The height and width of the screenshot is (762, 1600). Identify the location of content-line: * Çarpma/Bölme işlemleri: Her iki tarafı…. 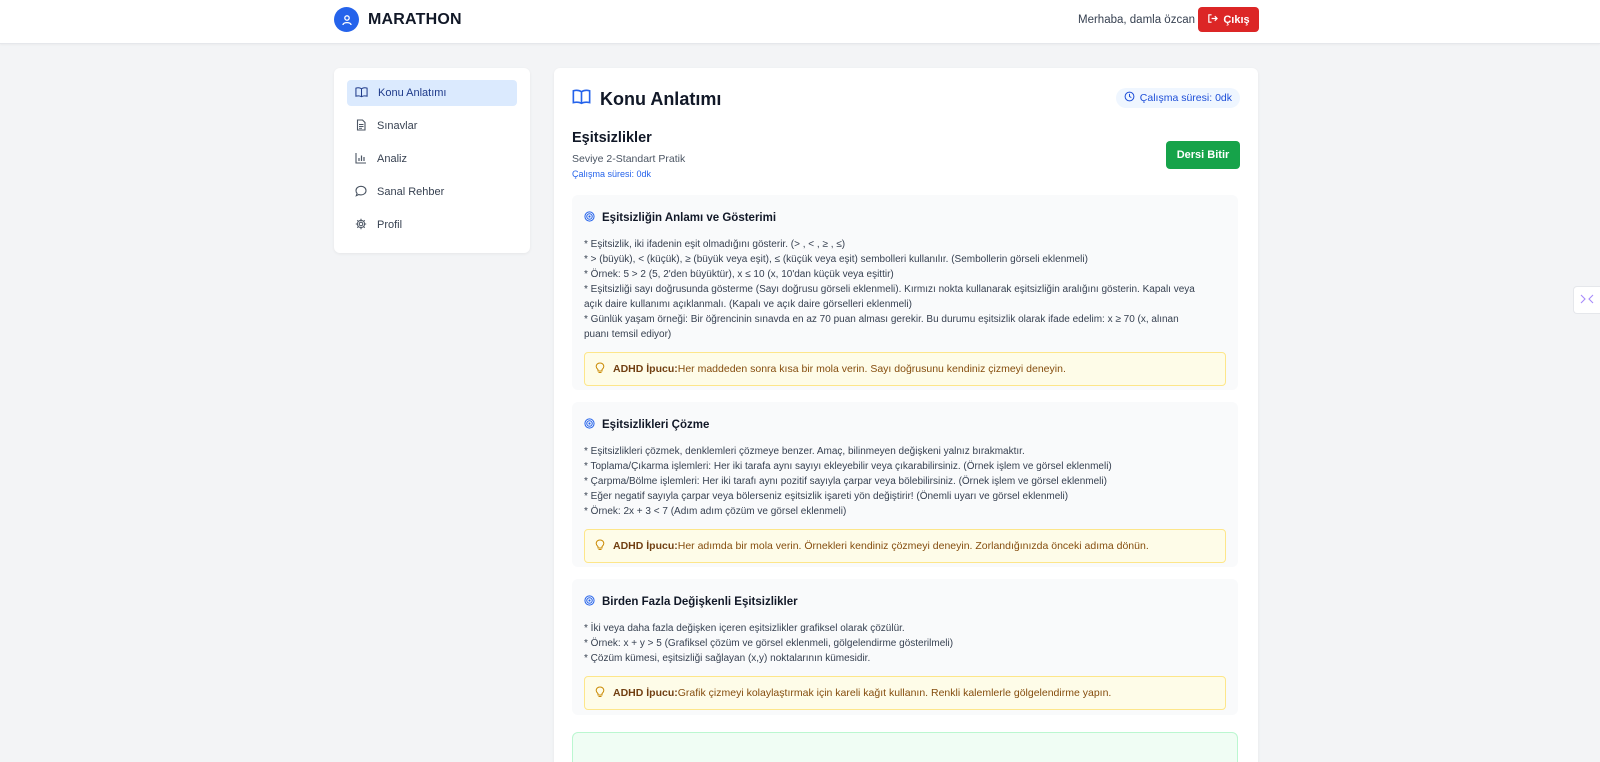
(845, 481).